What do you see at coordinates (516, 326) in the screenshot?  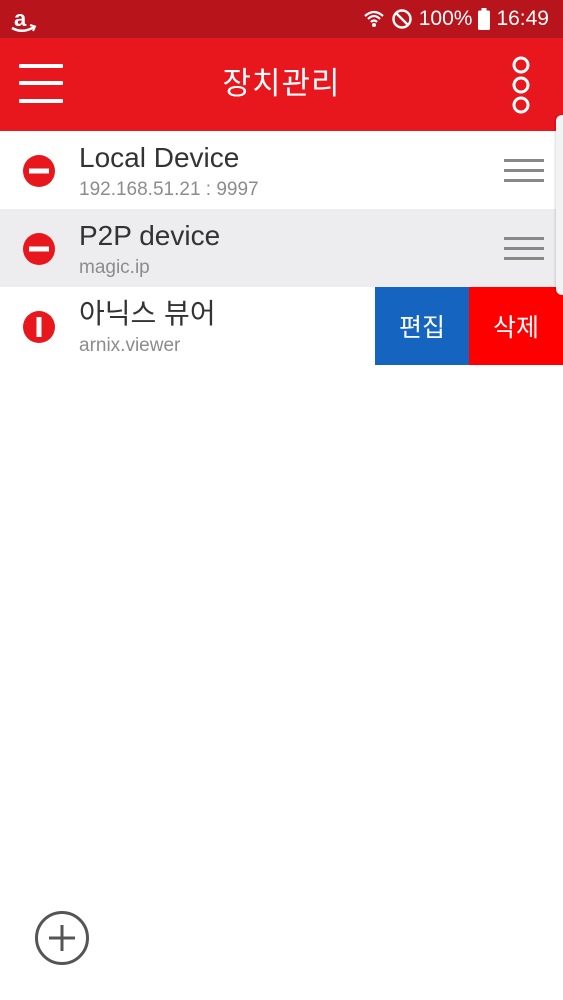 I see `delete-button: 삭제` at bounding box center [516, 326].